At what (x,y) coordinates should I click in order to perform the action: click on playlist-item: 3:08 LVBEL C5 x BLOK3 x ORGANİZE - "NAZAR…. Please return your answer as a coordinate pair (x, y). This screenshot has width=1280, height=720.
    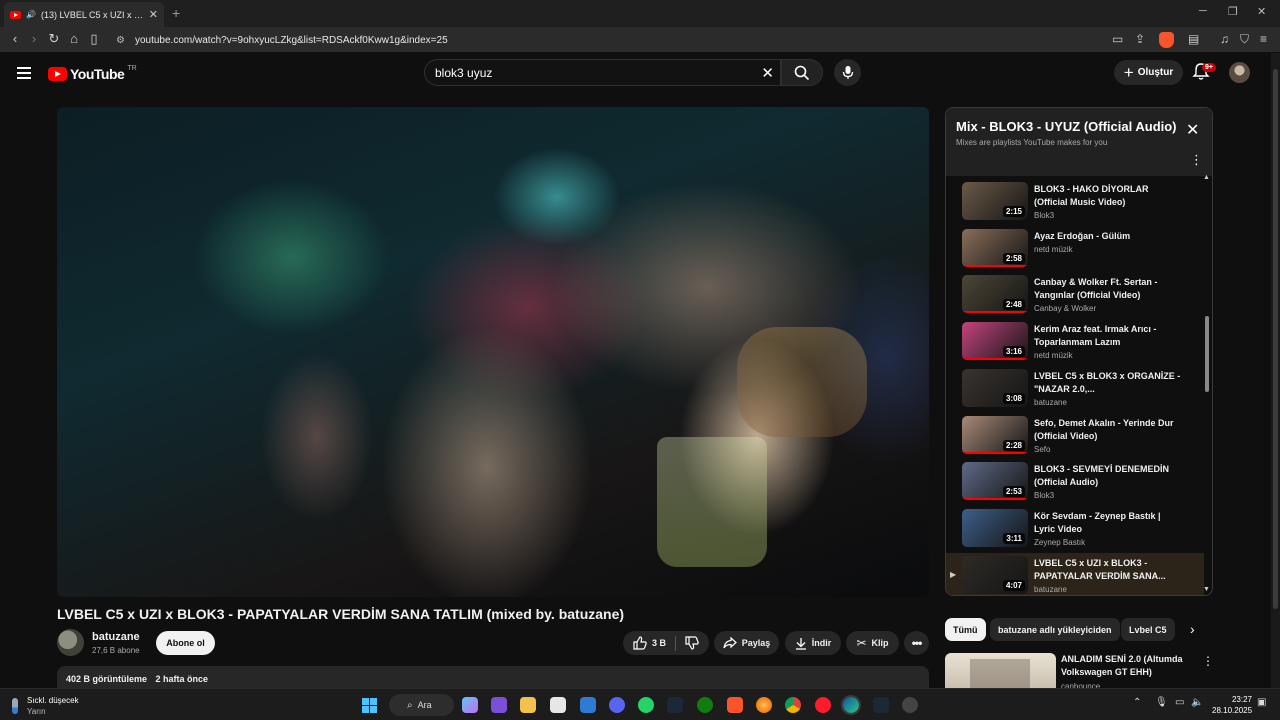
    Looking at the image, I should click on (1075, 389).